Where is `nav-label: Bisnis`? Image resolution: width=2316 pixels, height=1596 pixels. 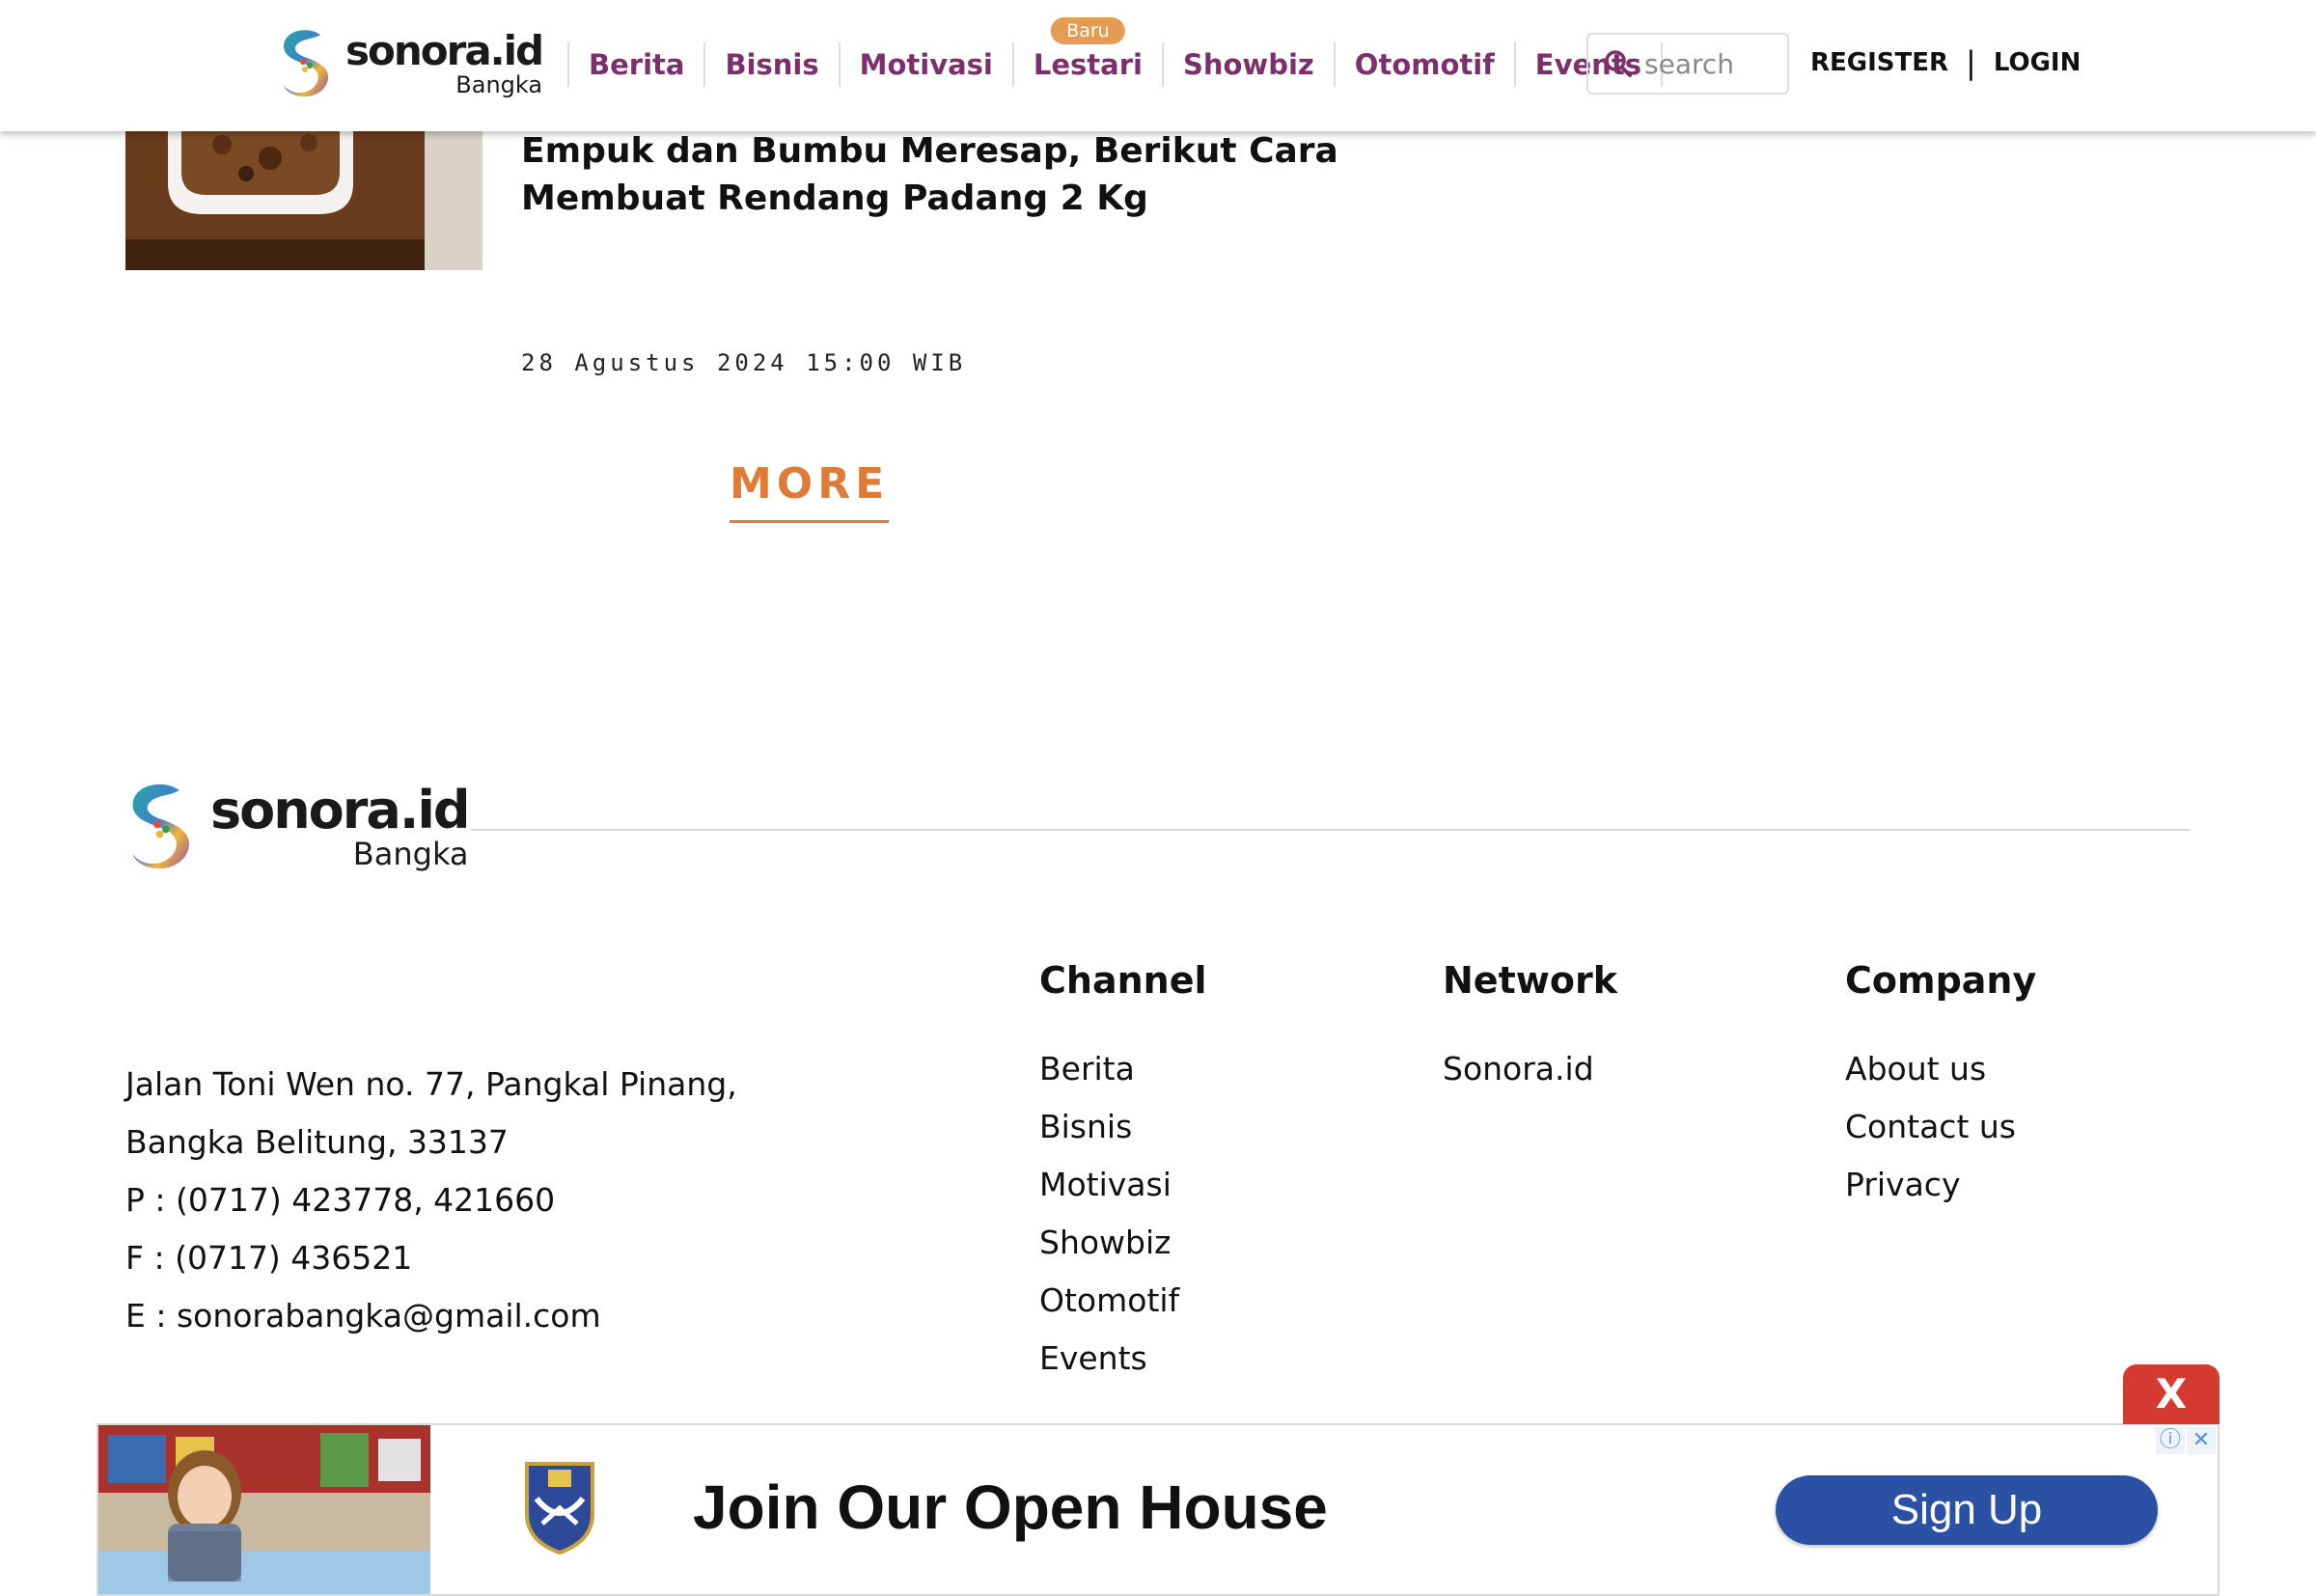 nav-label: Bisnis is located at coordinates (772, 65).